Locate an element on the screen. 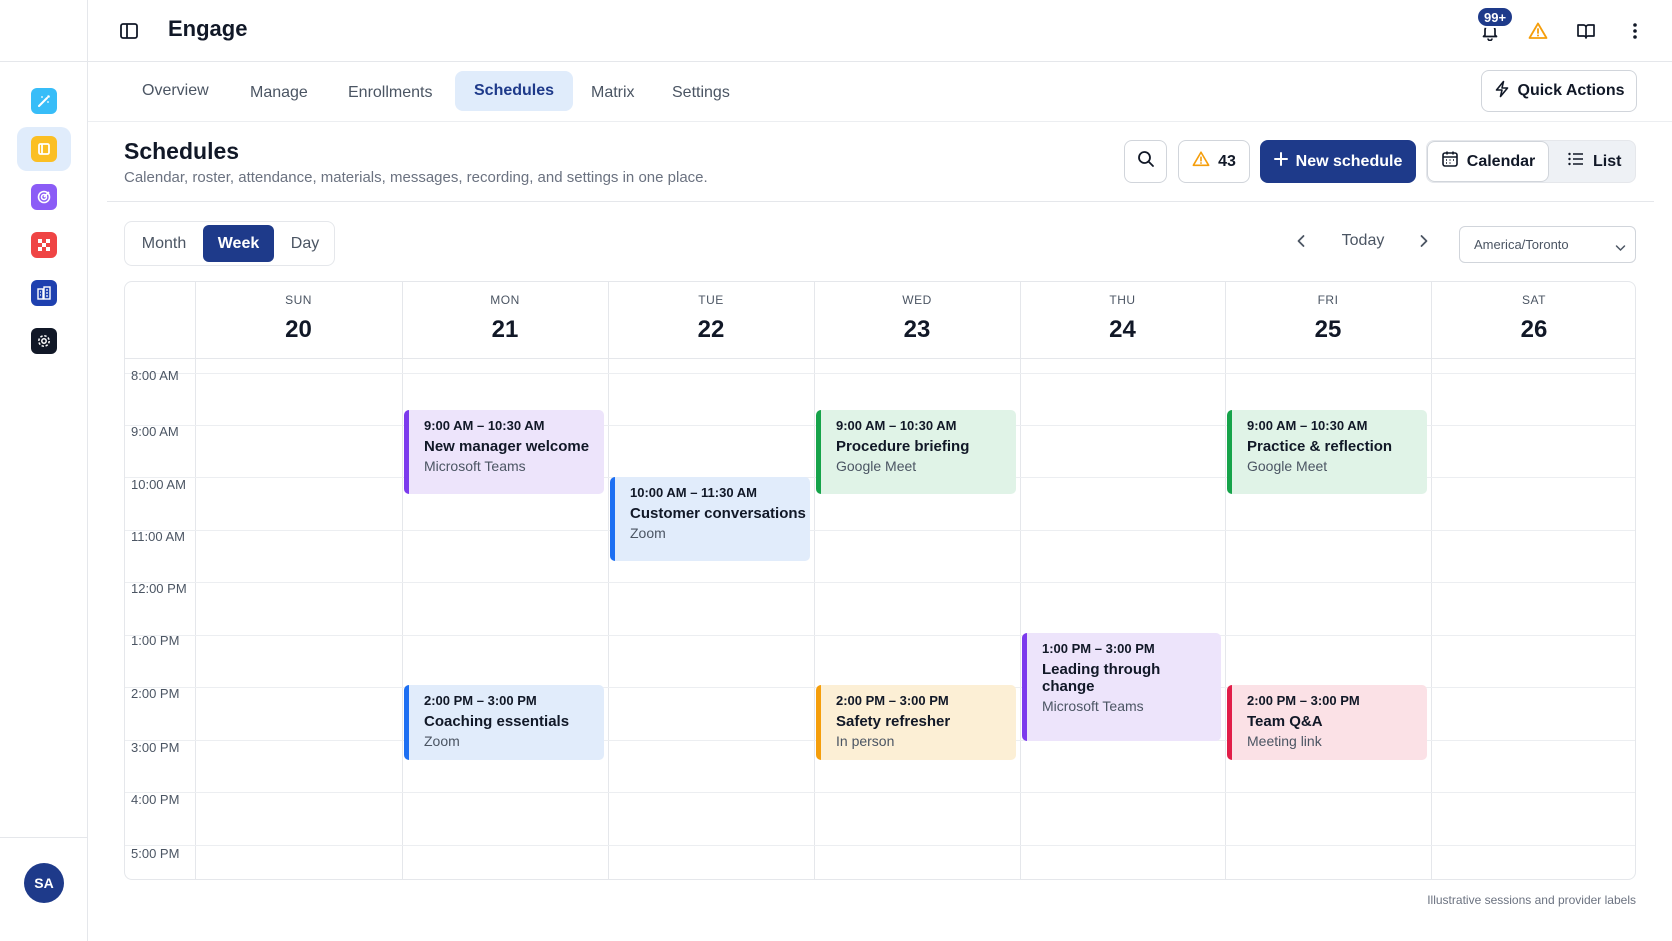 The image size is (1672, 941). rail-app-building is located at coordinates (44, 293).